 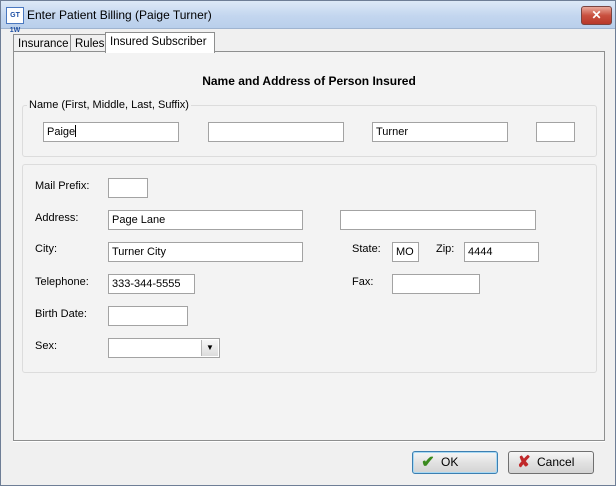 What do you see at coordinates (76, 131) in the screenshot?
I see `text-caret` at bounding box center [76, 131].